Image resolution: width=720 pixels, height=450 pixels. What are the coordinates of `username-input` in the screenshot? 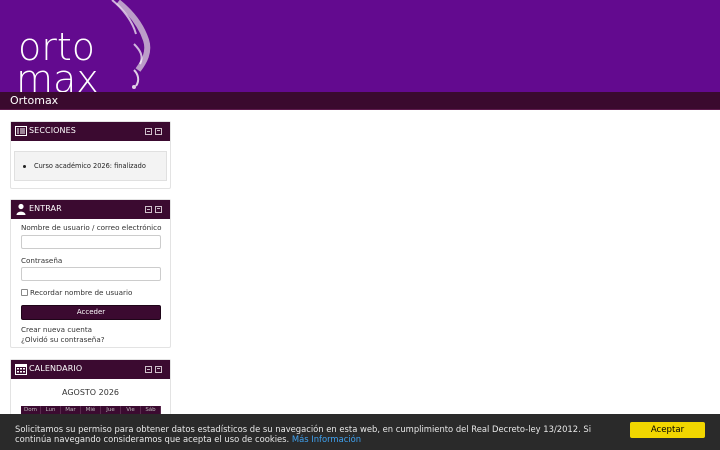 It's located at (91, 242).